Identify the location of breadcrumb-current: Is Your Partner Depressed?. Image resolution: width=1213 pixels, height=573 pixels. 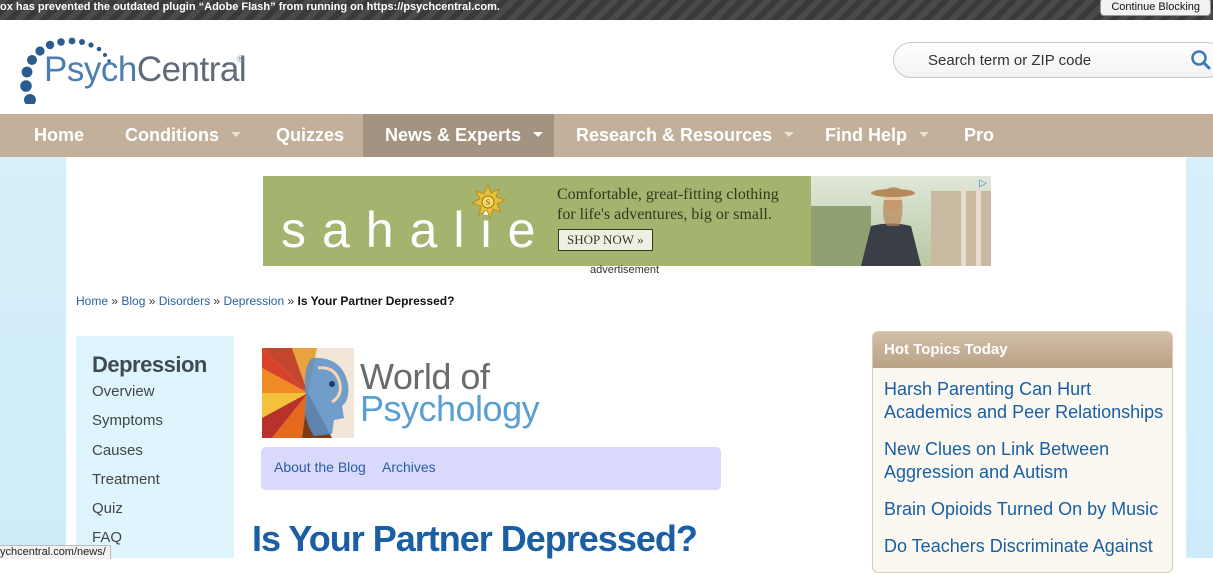
(376, 301).